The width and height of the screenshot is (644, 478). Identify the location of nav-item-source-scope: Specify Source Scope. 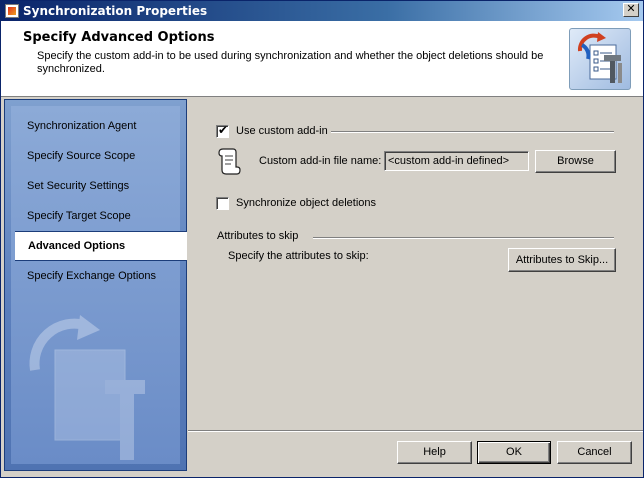
(81, 156).